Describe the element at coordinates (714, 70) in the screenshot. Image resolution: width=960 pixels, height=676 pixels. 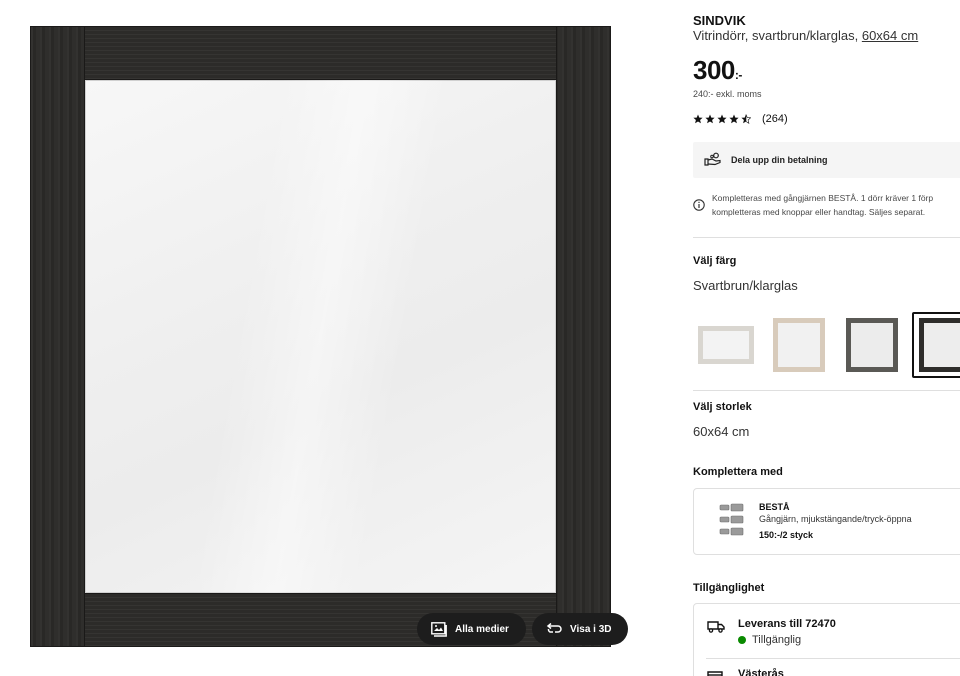
I see `price-value: 300` at that location.